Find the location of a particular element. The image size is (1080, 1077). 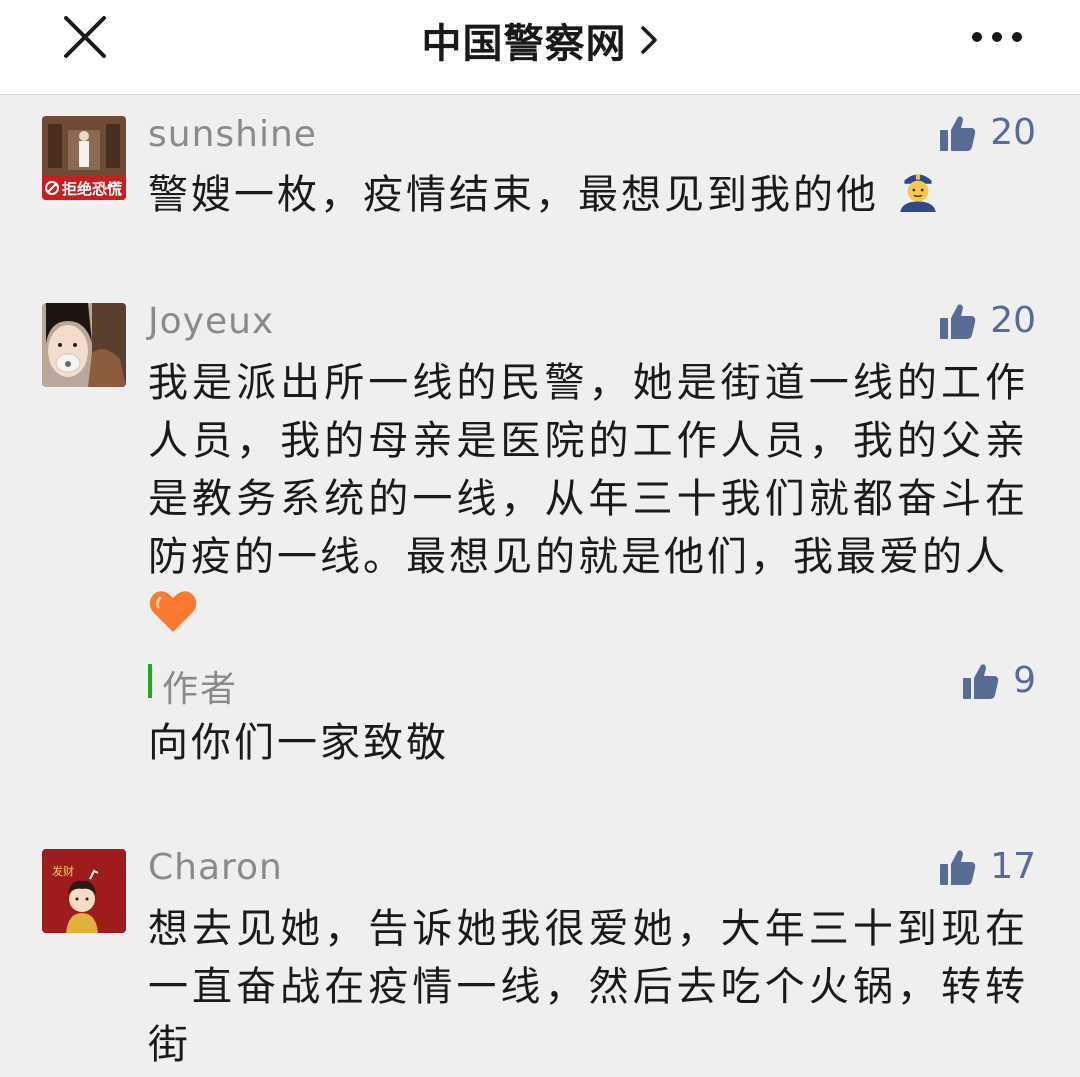

orange-heart-emoji is located at coordinates (173, 619).